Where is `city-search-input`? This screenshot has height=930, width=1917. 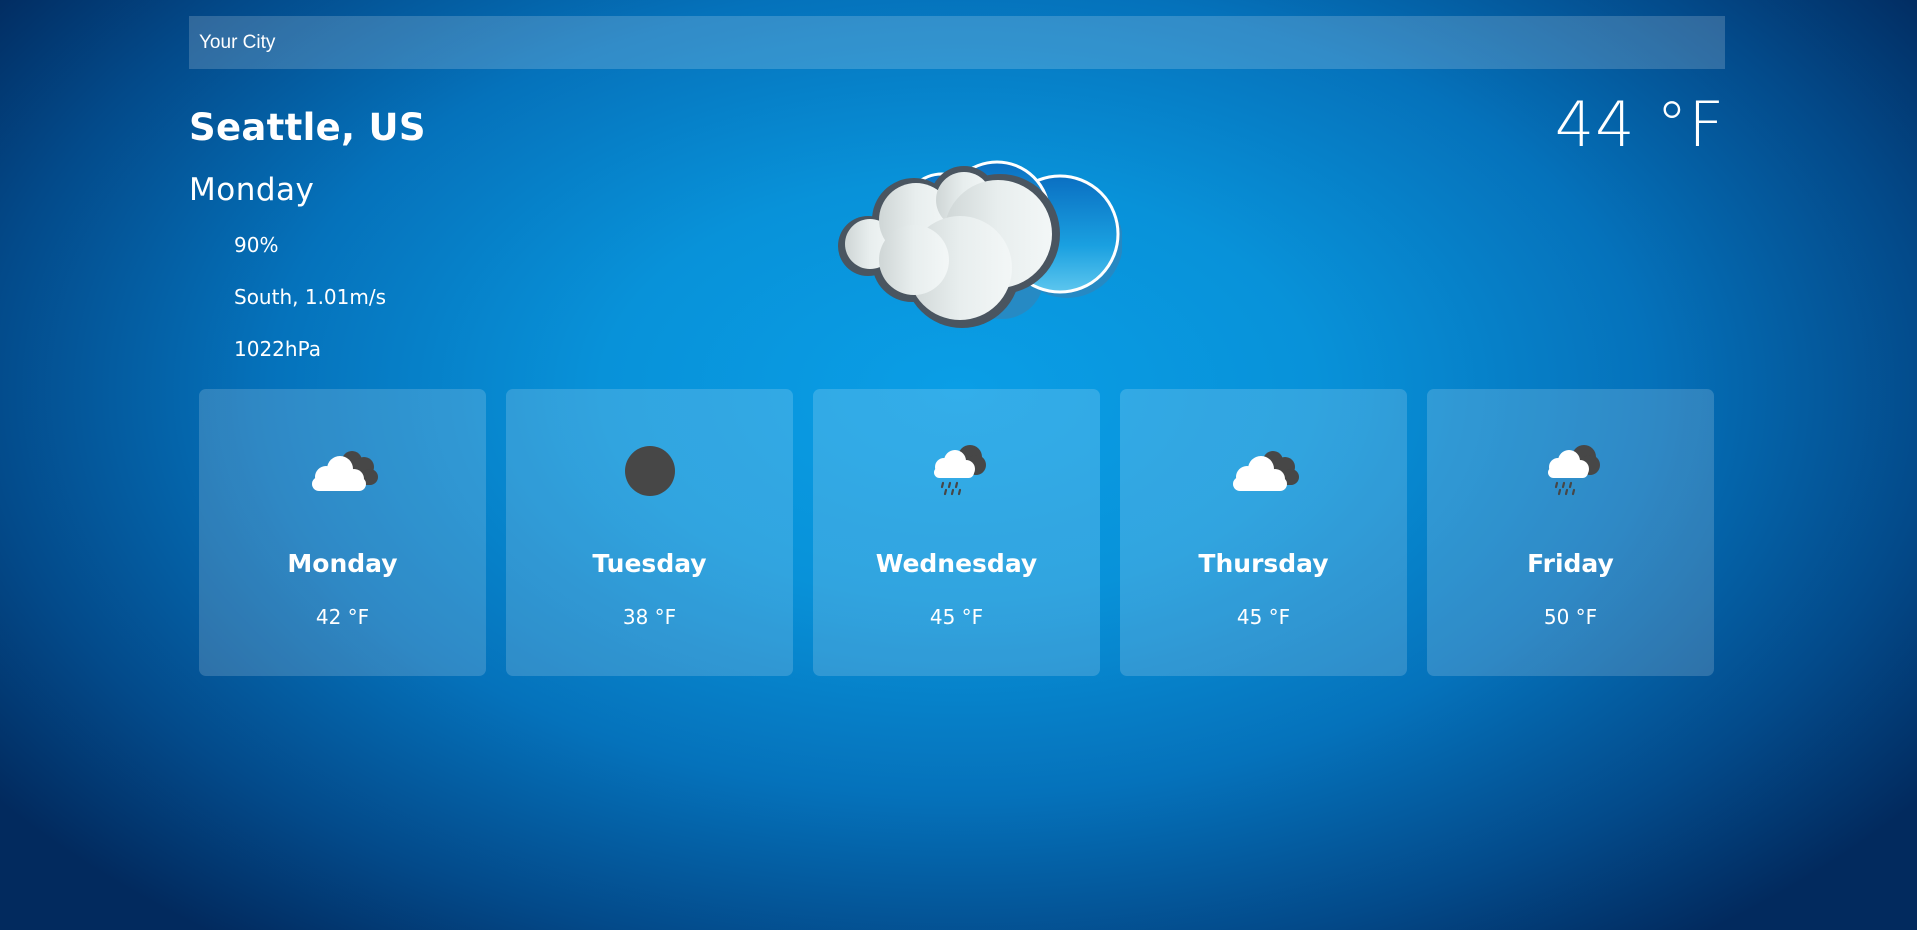
city-search-input is located at coordinates (957, 42).